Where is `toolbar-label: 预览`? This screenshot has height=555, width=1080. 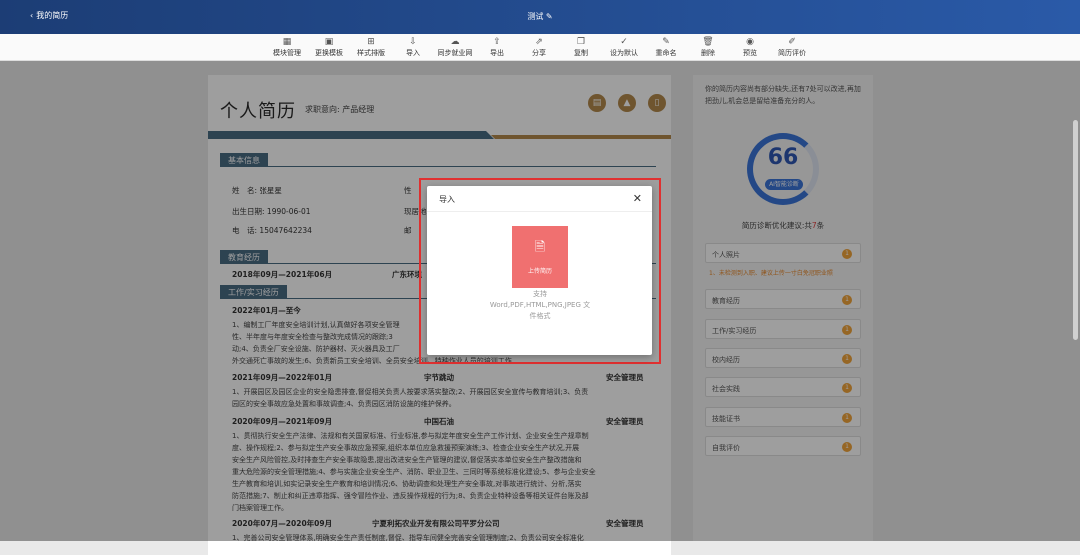 toolbar-label: 预览 is located at coordinates (750, 53).